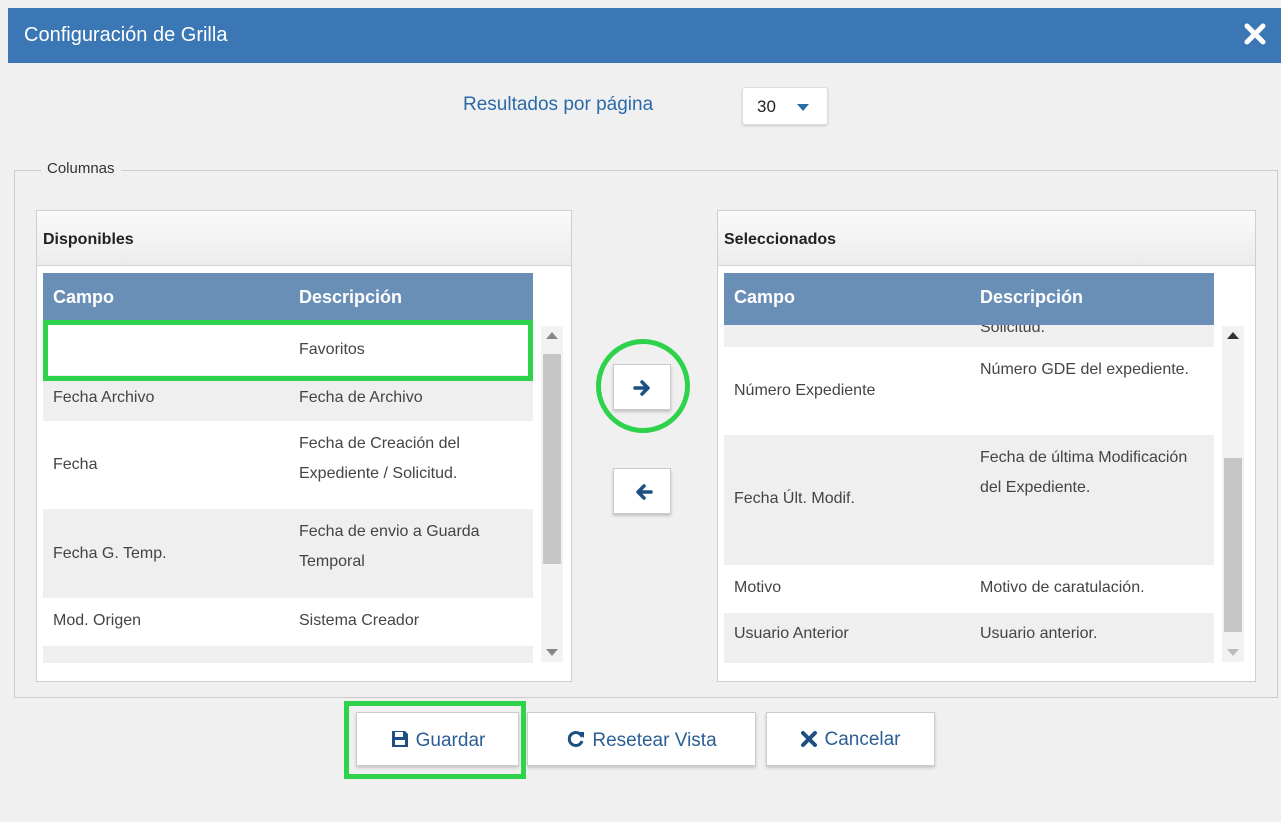  What do you see at coordinates (794, 498) in the screenshot?
I see `cell-campo: Fecha Últ. Modif.` at bounding box center [794, 498].